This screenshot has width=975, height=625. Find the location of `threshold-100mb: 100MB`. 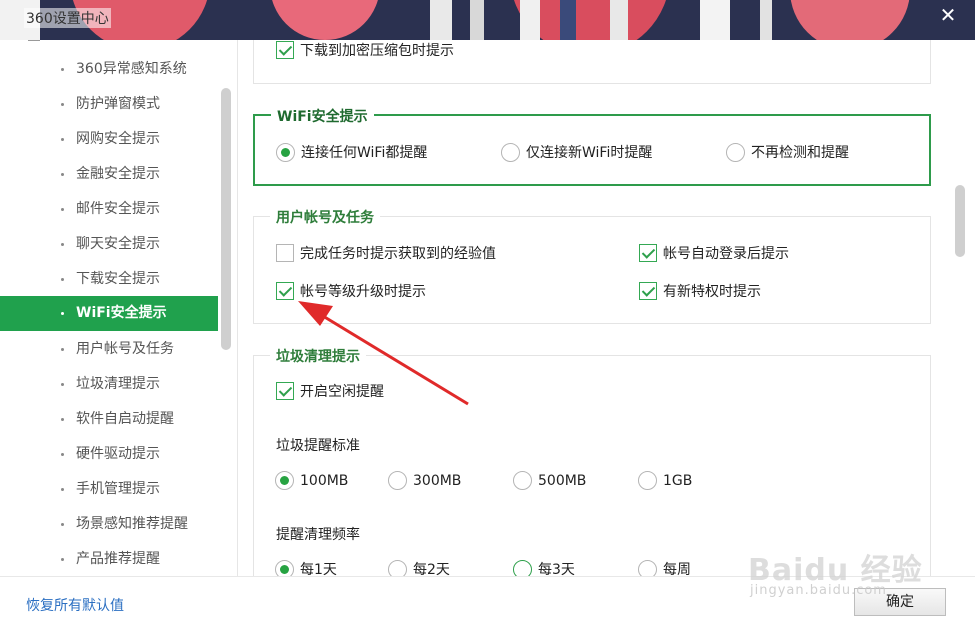

threshold-100mb: 100MB is located at coordinates (312, 481).